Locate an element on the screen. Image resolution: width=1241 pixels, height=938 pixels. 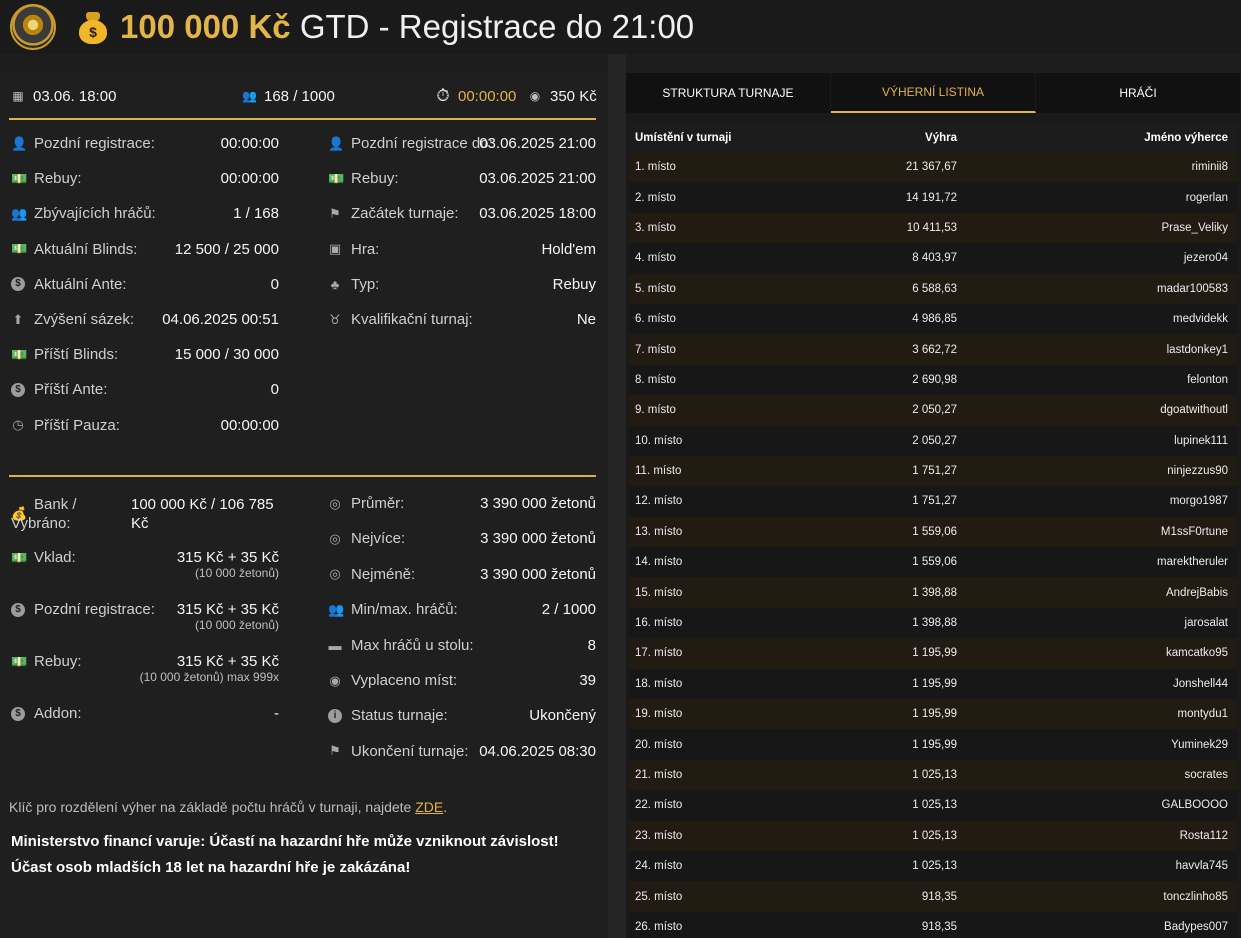
table-row: 3. místo 10 411,53 Prase_Veliky is located at coordinates (933, 228).